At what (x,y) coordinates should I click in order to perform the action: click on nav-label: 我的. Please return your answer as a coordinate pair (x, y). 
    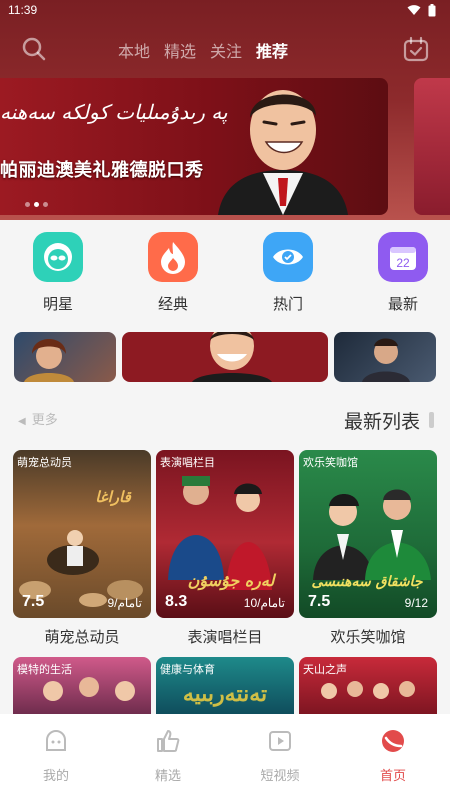
    Looking at the image, I should click on (55, 776).